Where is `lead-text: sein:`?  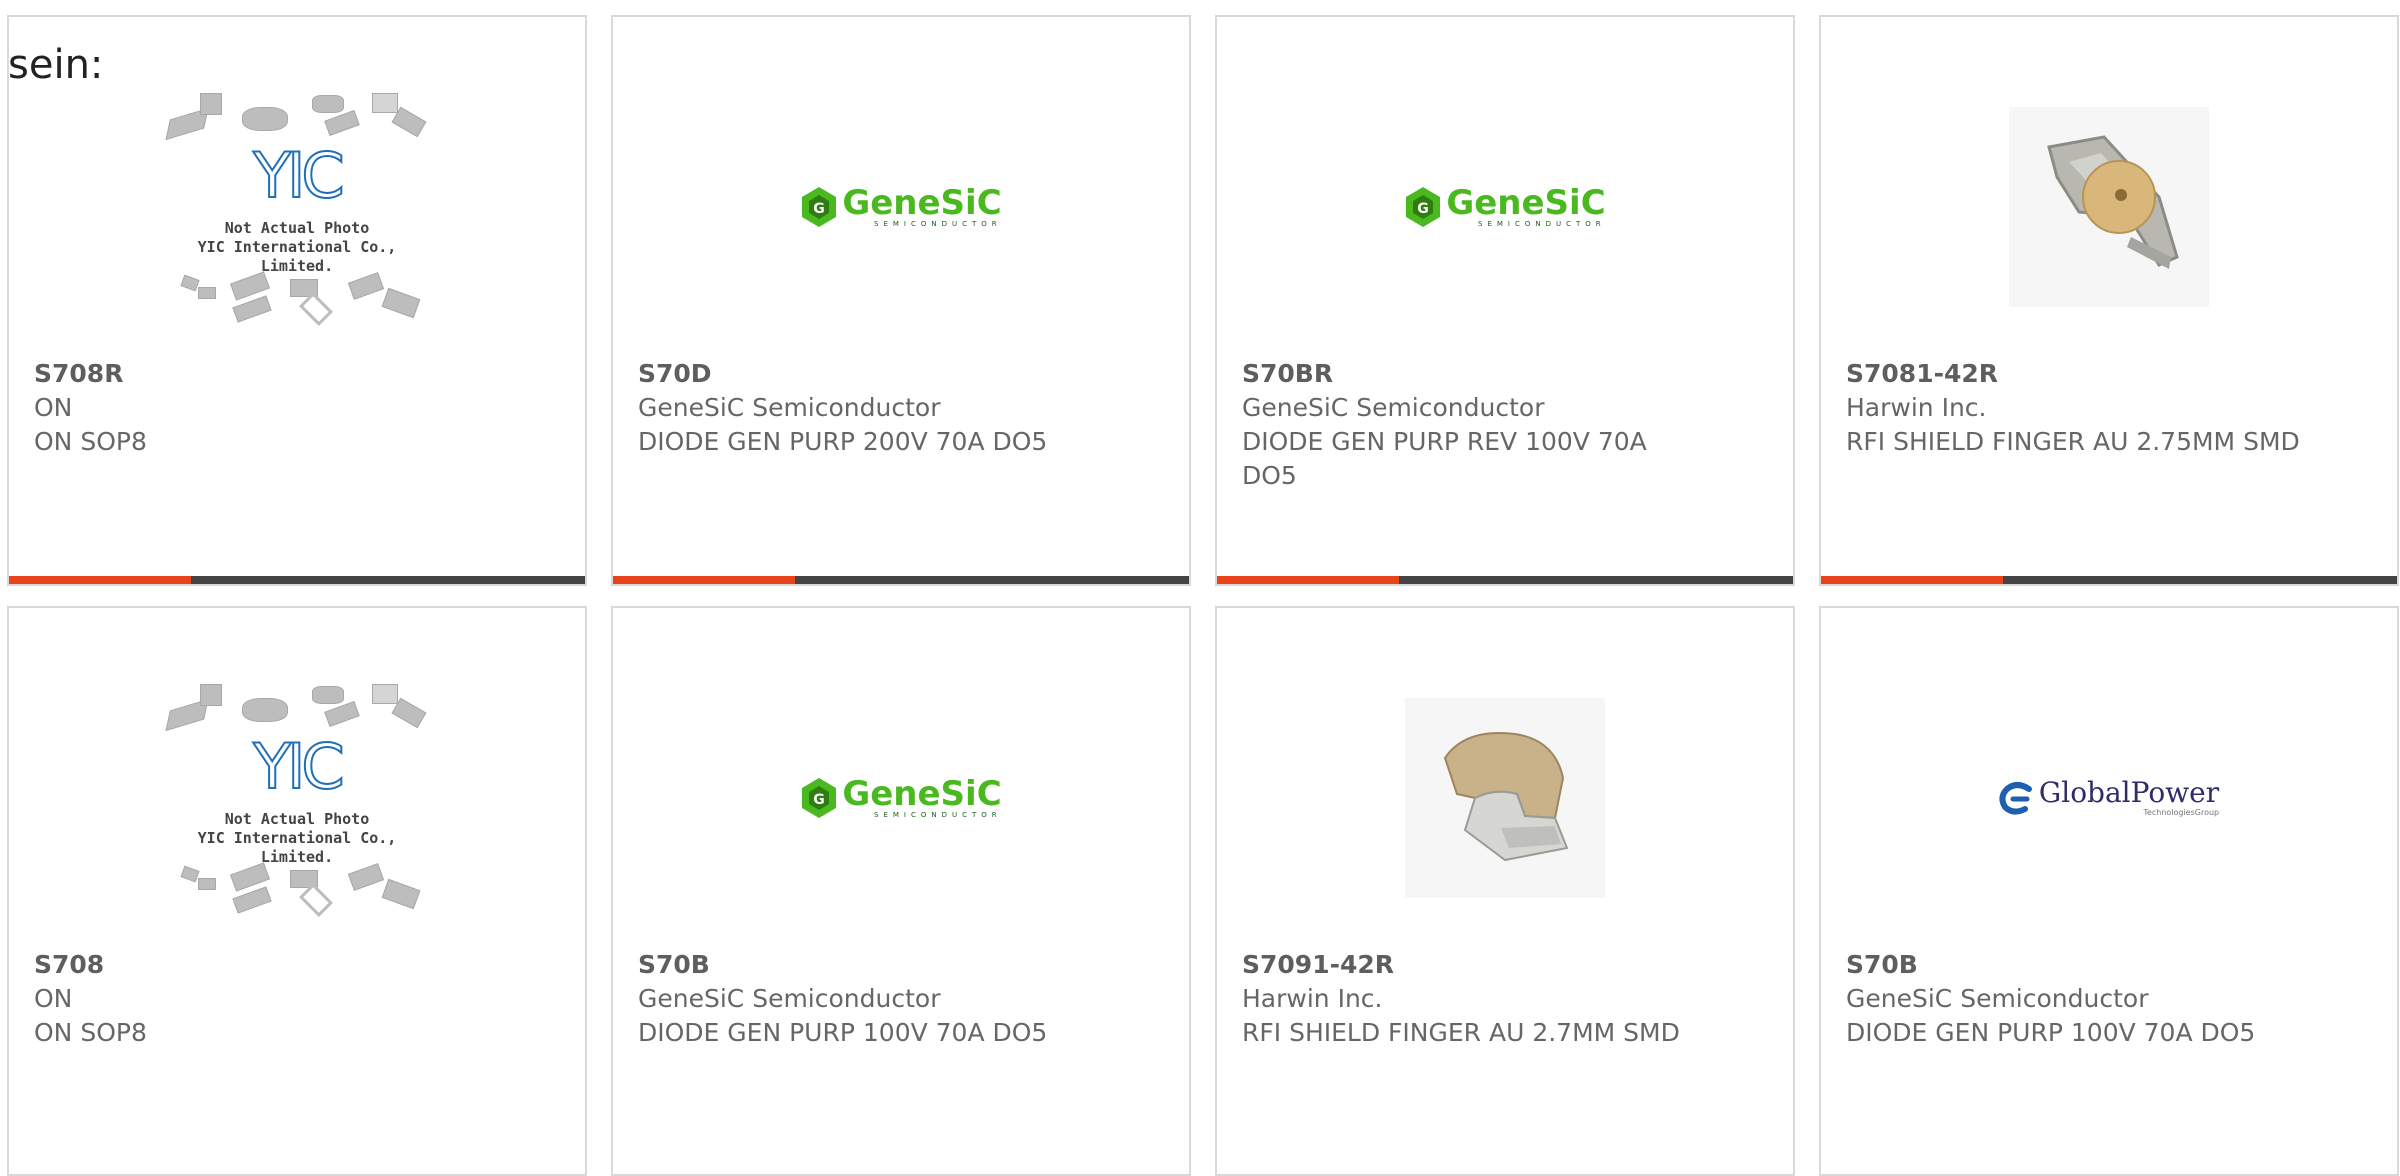
lead-text: sein: is located at coordinates (56, 65).